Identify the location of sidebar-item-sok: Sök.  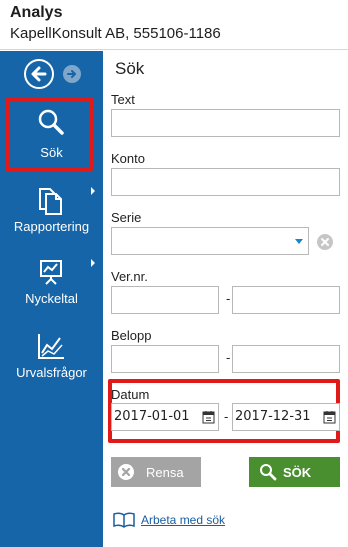
(51, 134).